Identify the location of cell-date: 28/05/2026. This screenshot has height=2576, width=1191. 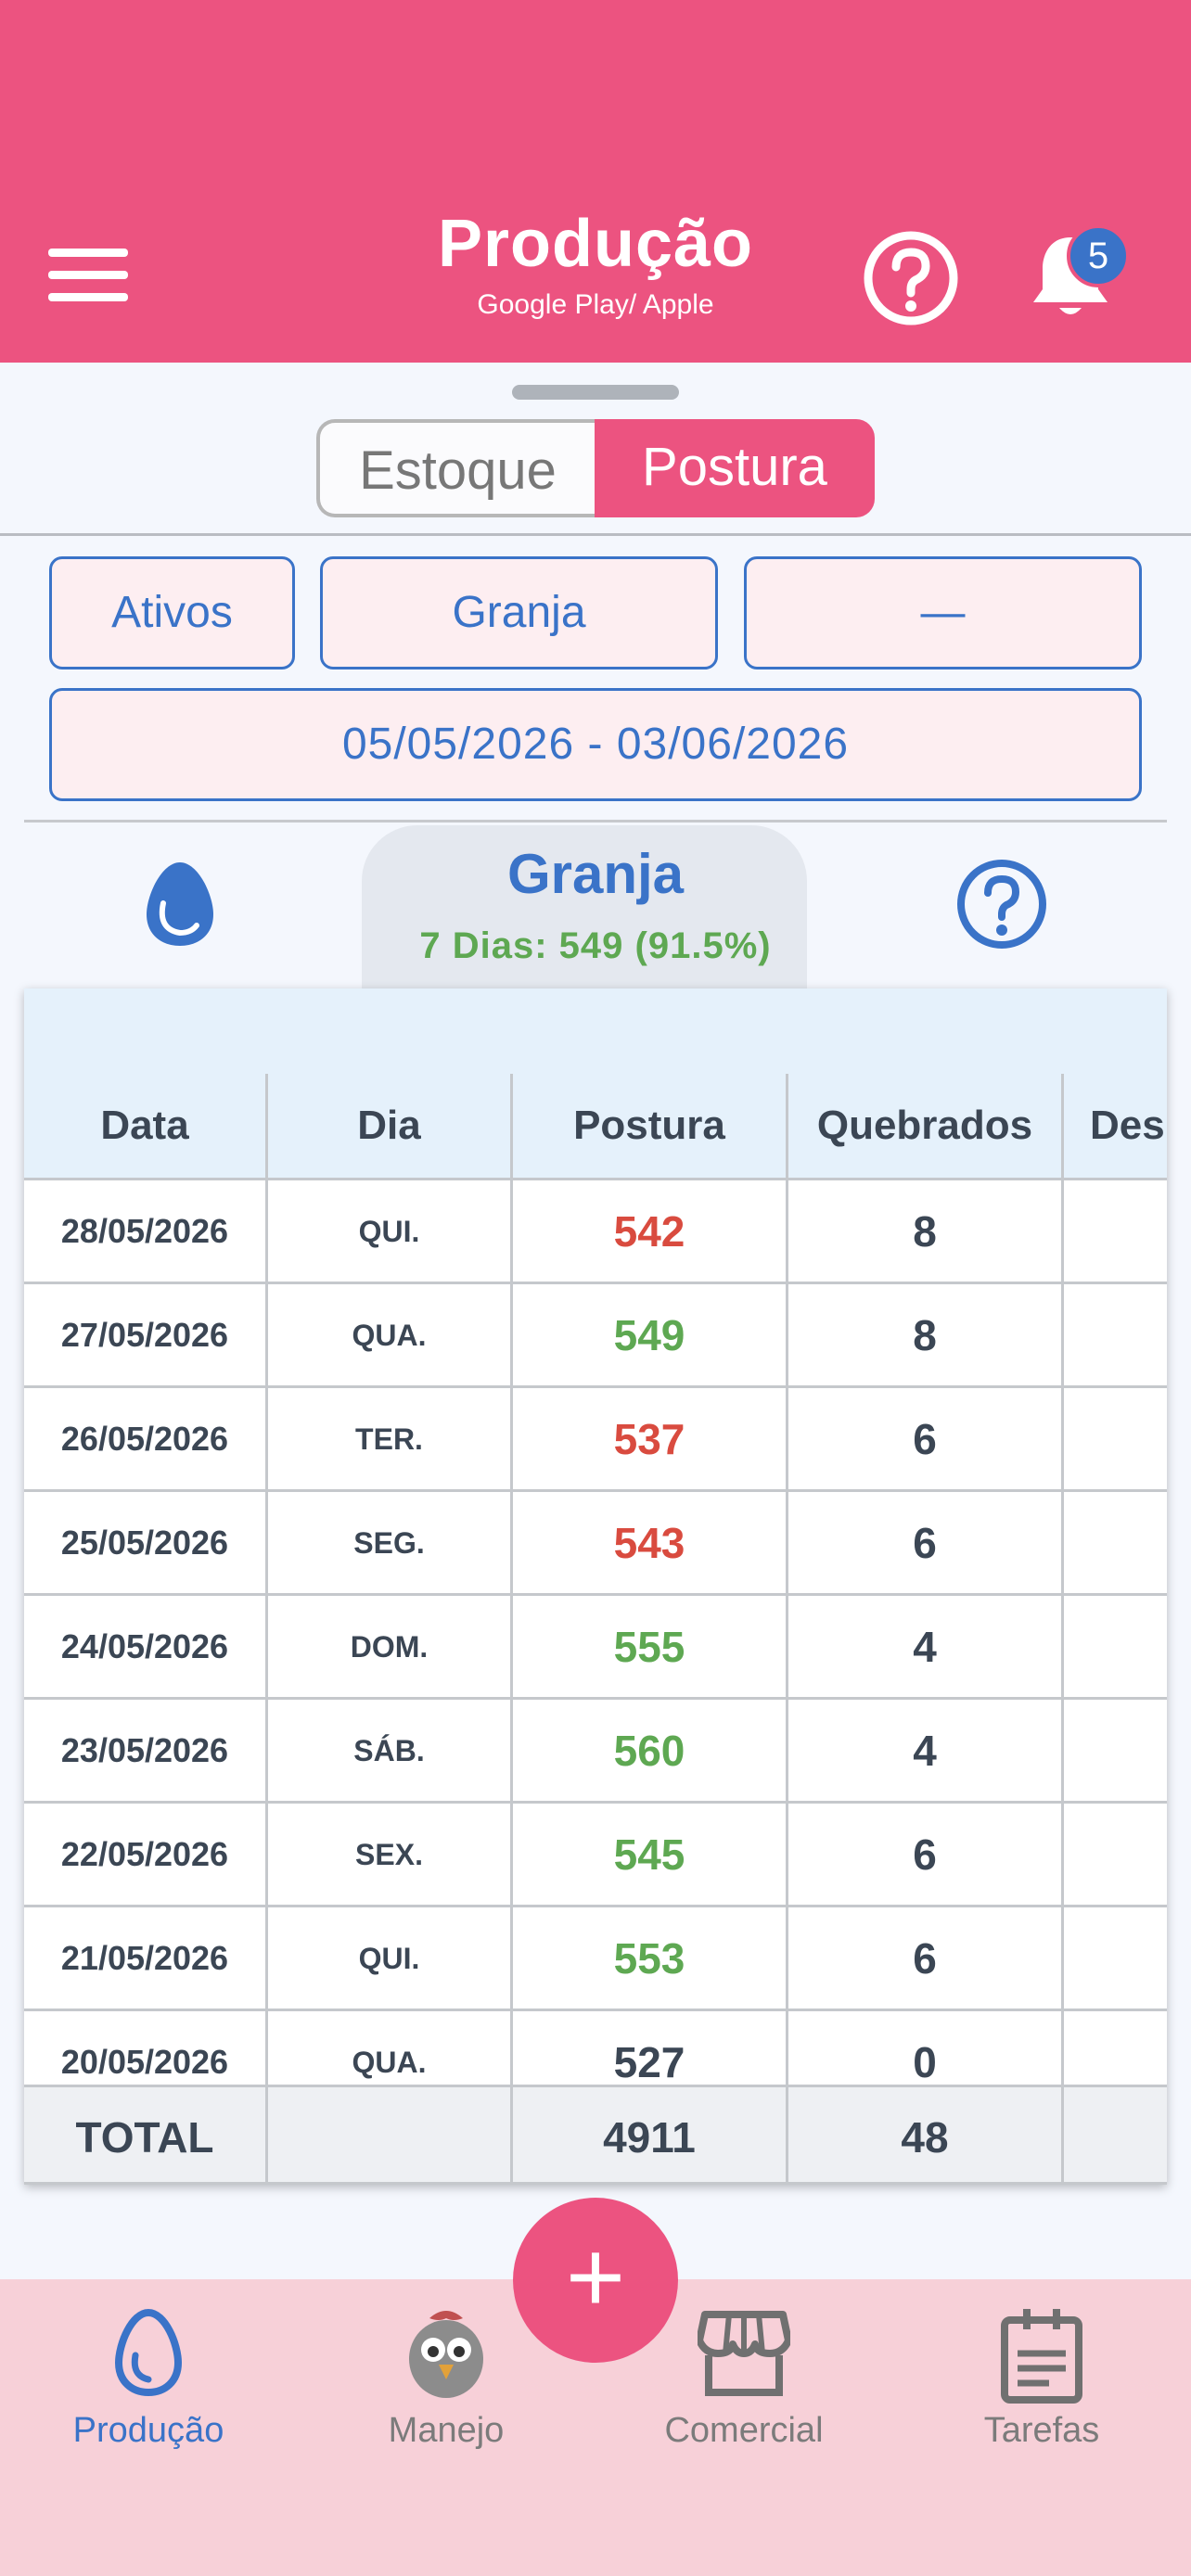
(146, 1232).